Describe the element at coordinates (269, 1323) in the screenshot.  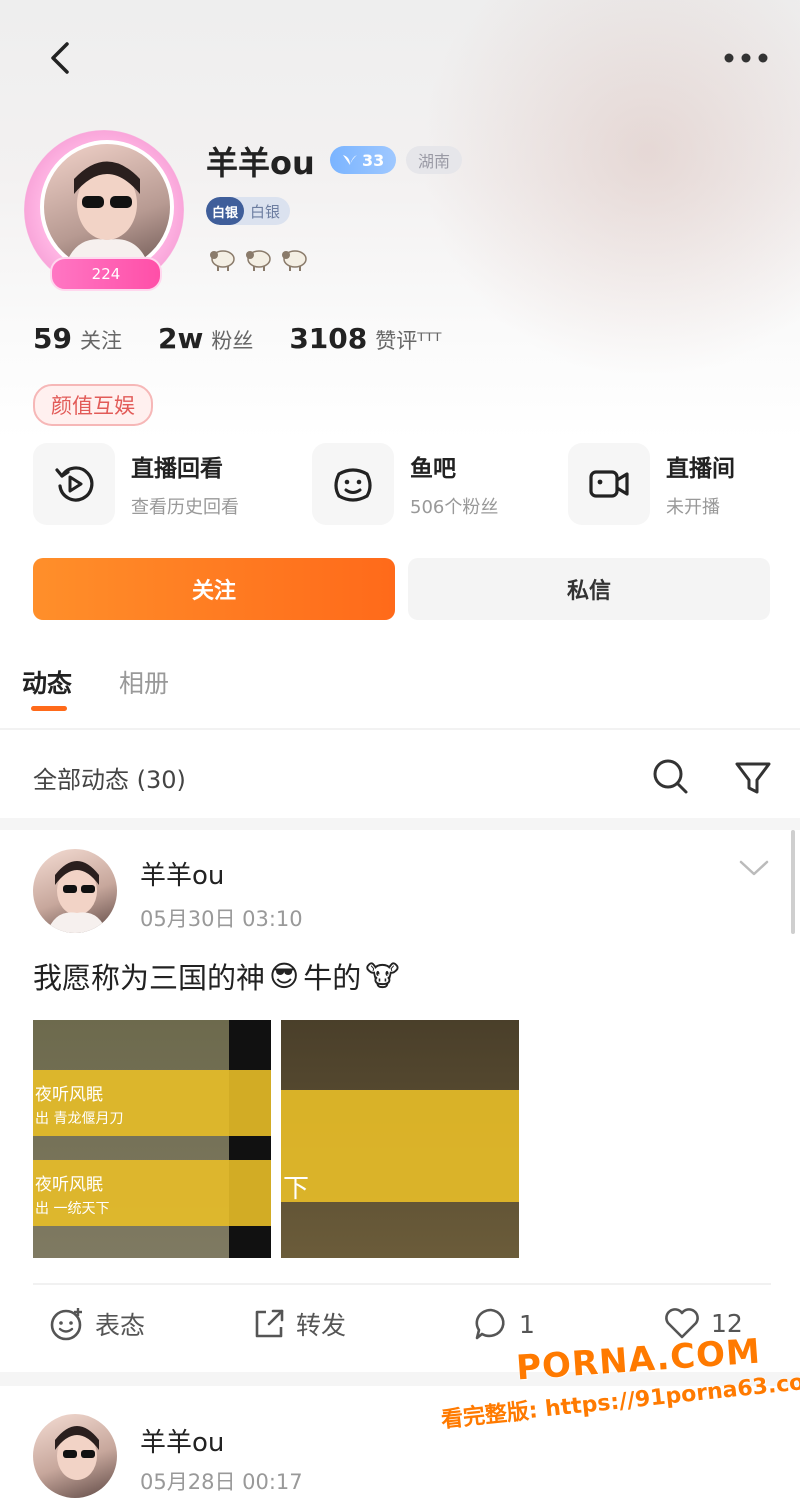
I see `share-icon` at that location.